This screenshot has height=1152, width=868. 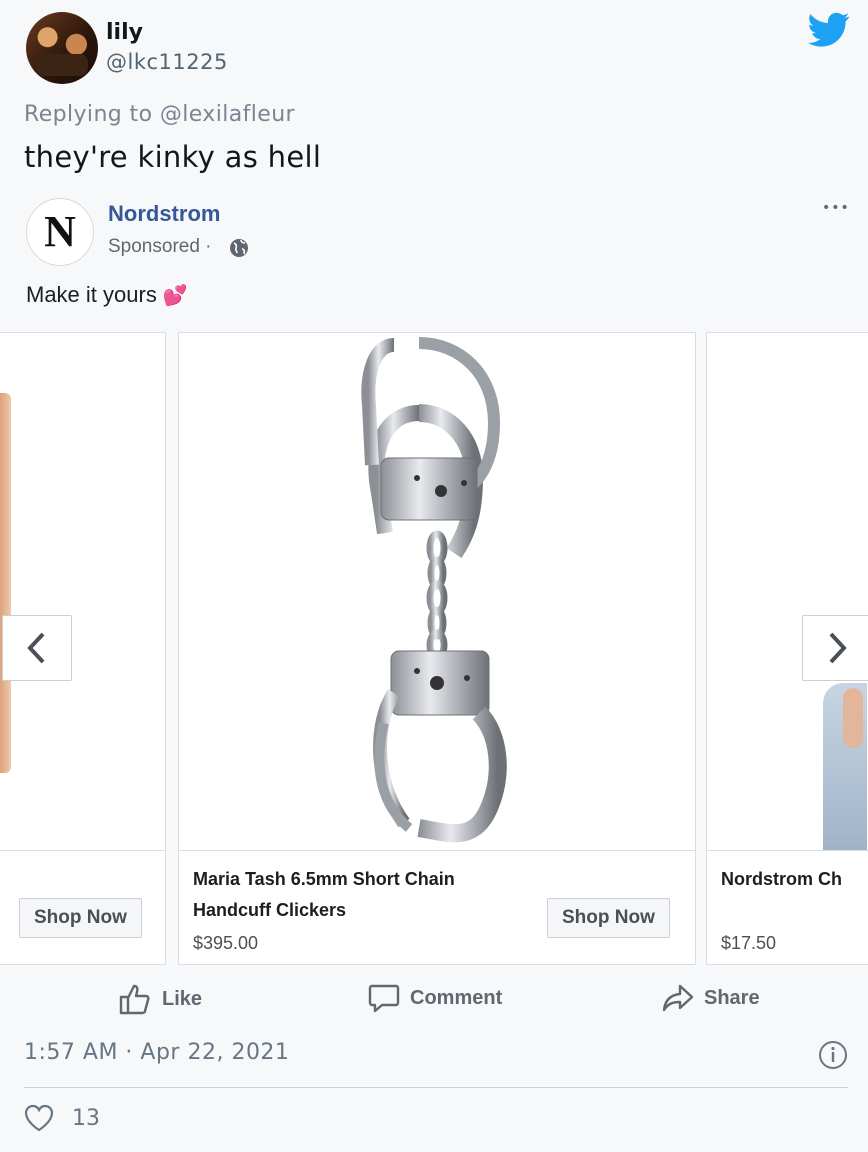 What do you see at coordinates (160, 246) in the screenshot?
I see `sponsored-label: Sponsored ·` at bounding box center [160, 246].